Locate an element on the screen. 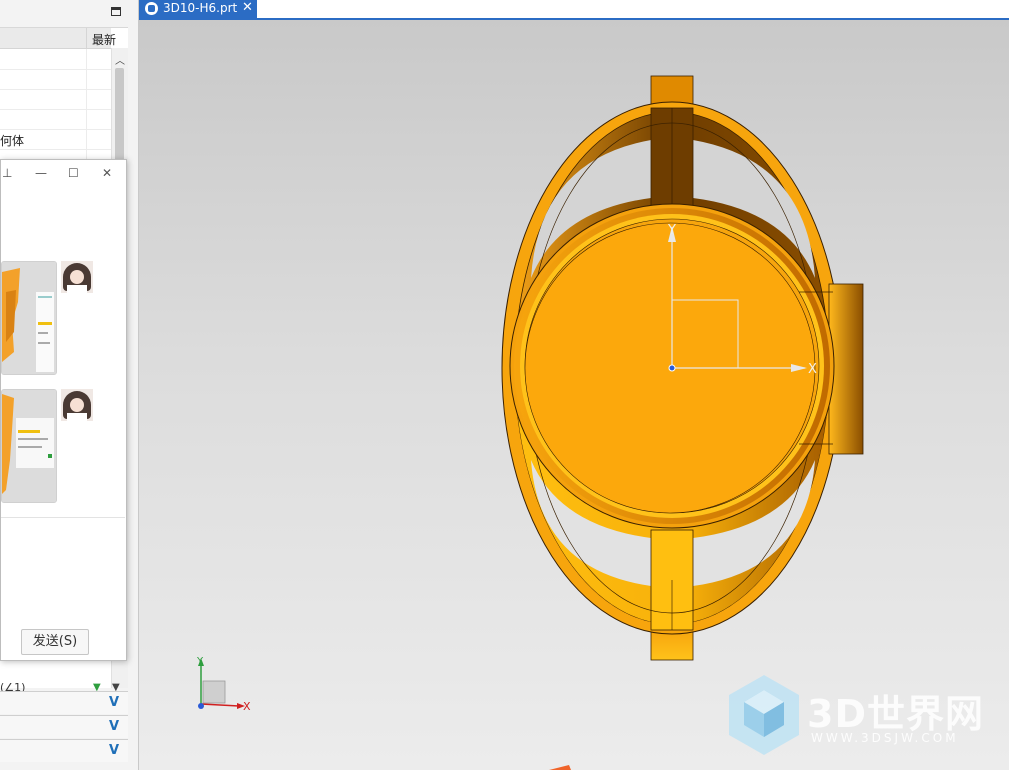 The width and height of the screenshot is (1009, 770). partial-shape is located at coordinates (560, 767).